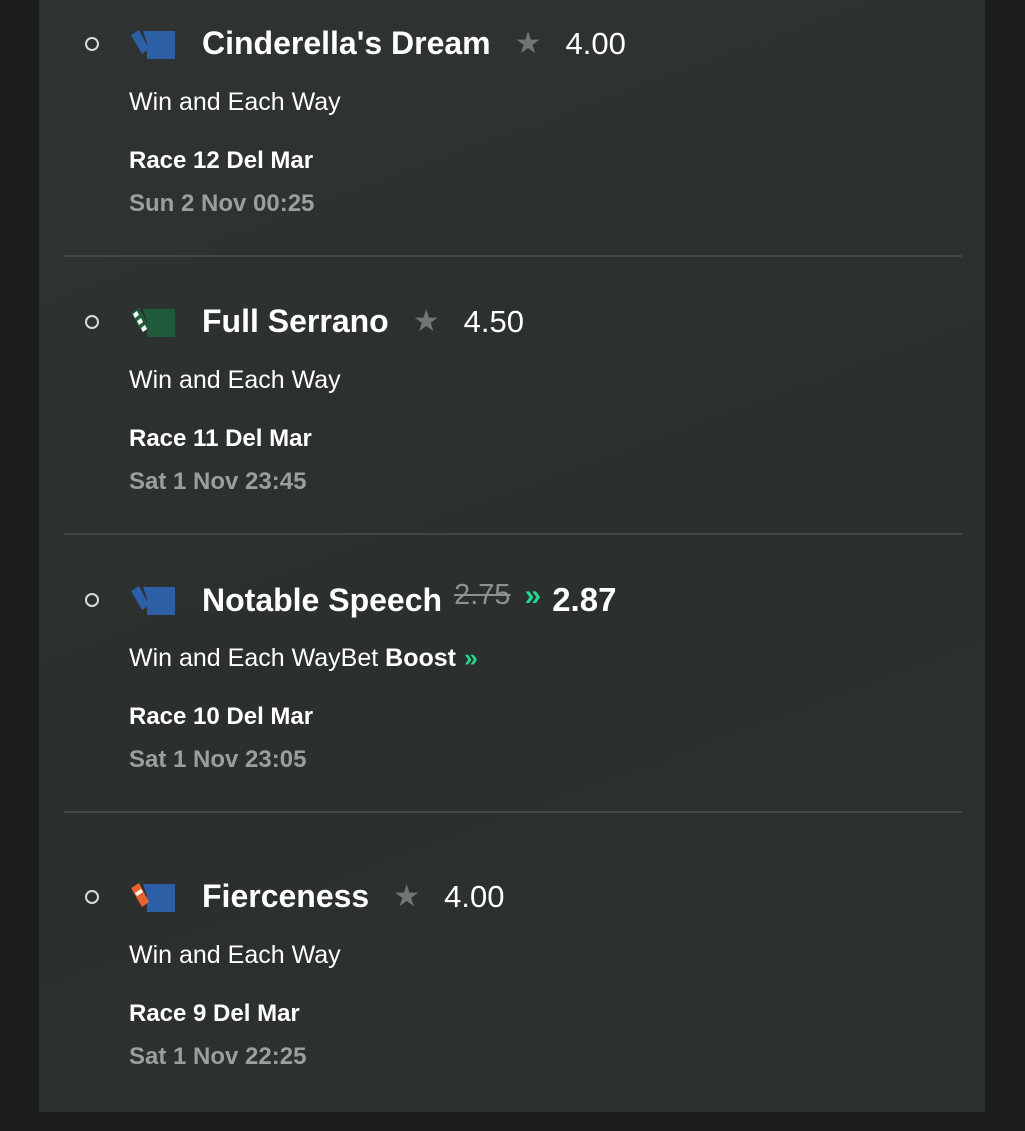 The height and width of the screenshot is (1131, 1025). What do you see at coordinates (322, 599) in the screenshot?
I see `runner-name: Notable Speech` at bounding box center [322, 599].